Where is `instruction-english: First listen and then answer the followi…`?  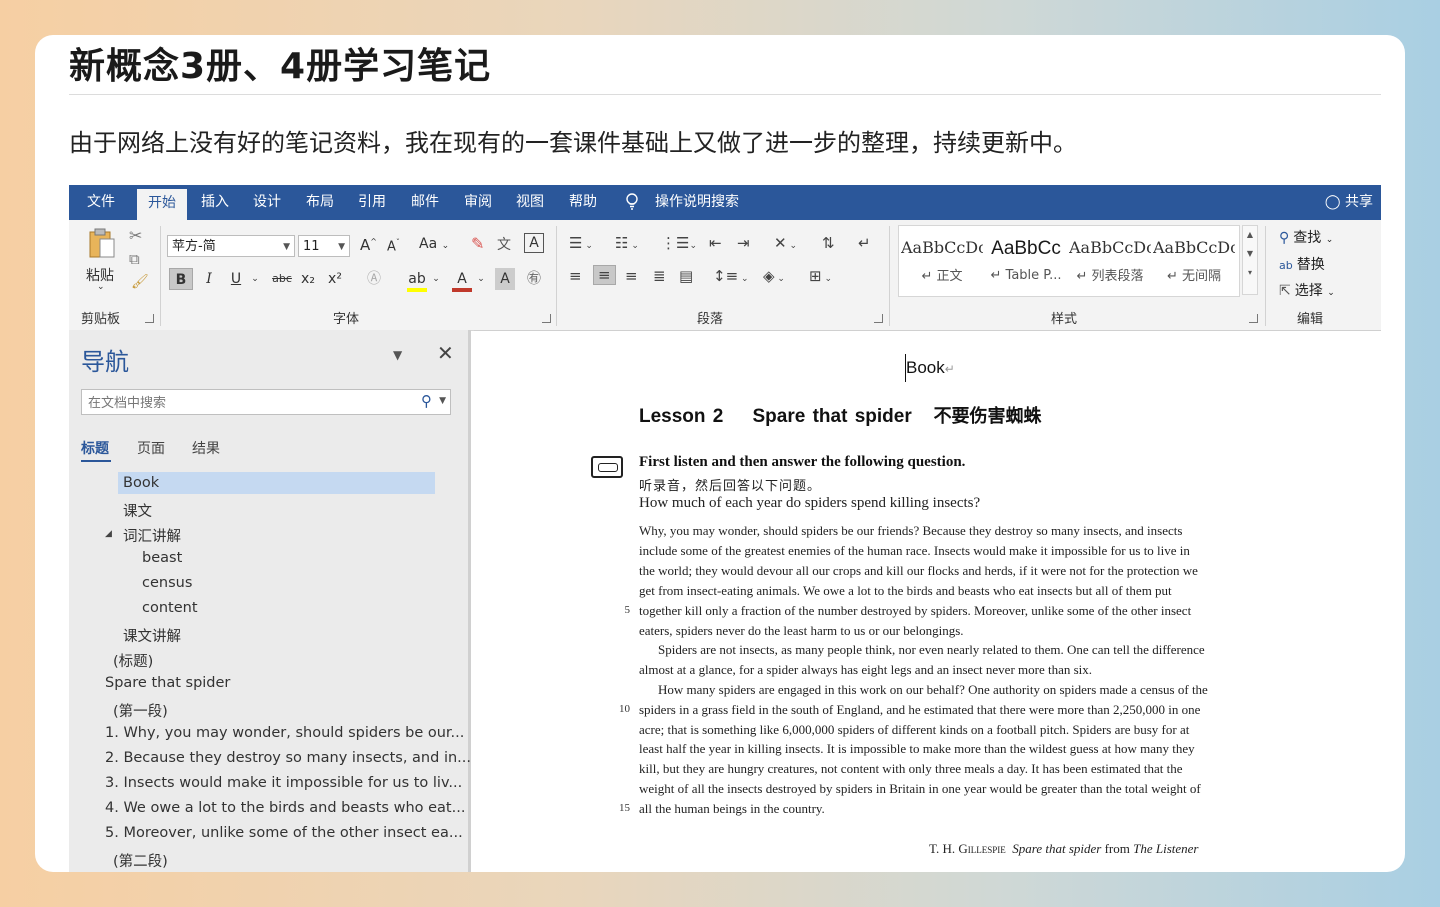 instruction-english: First listen and then answer the followi… is located at coordinates (802, 462).